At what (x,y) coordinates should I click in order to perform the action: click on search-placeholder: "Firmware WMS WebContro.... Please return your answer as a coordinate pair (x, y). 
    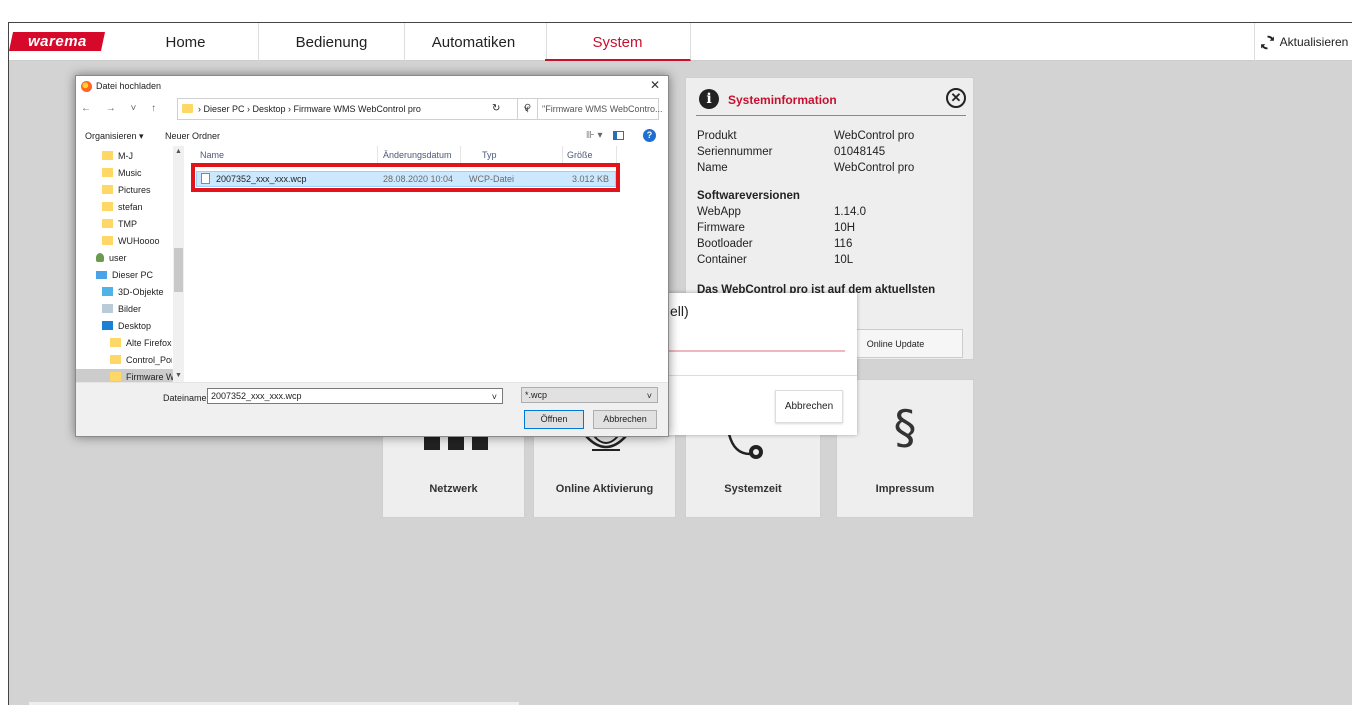
    Looking at the image, I should click on (602, 109).